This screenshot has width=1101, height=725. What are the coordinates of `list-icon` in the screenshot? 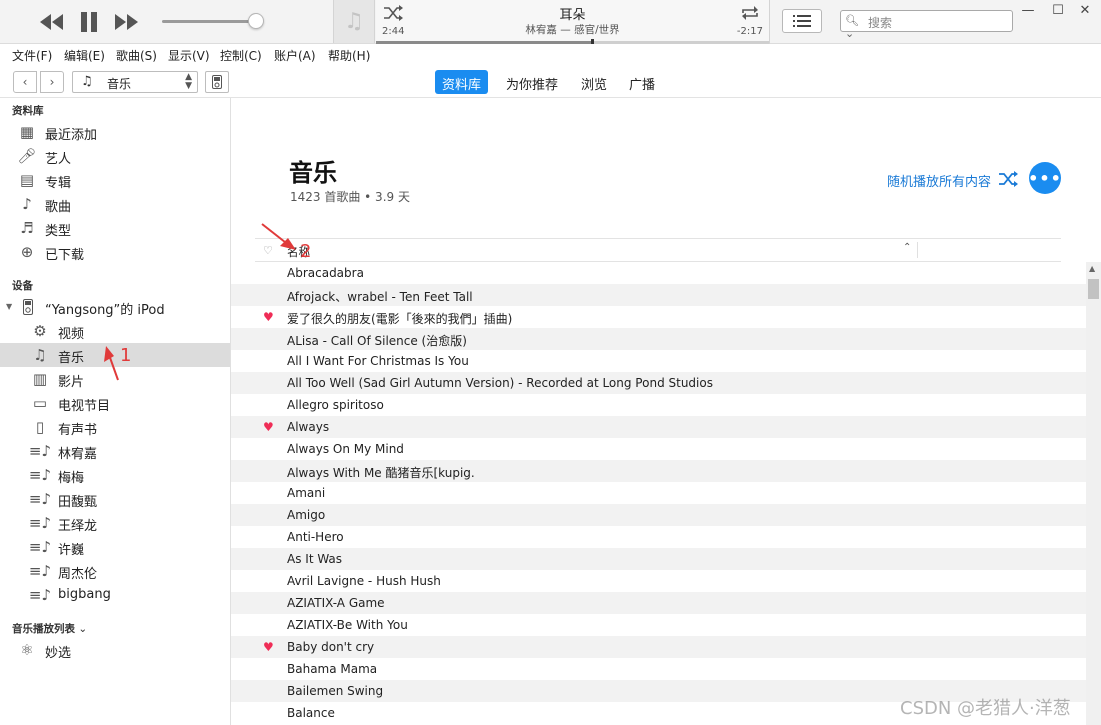 It's located at (802, 21).